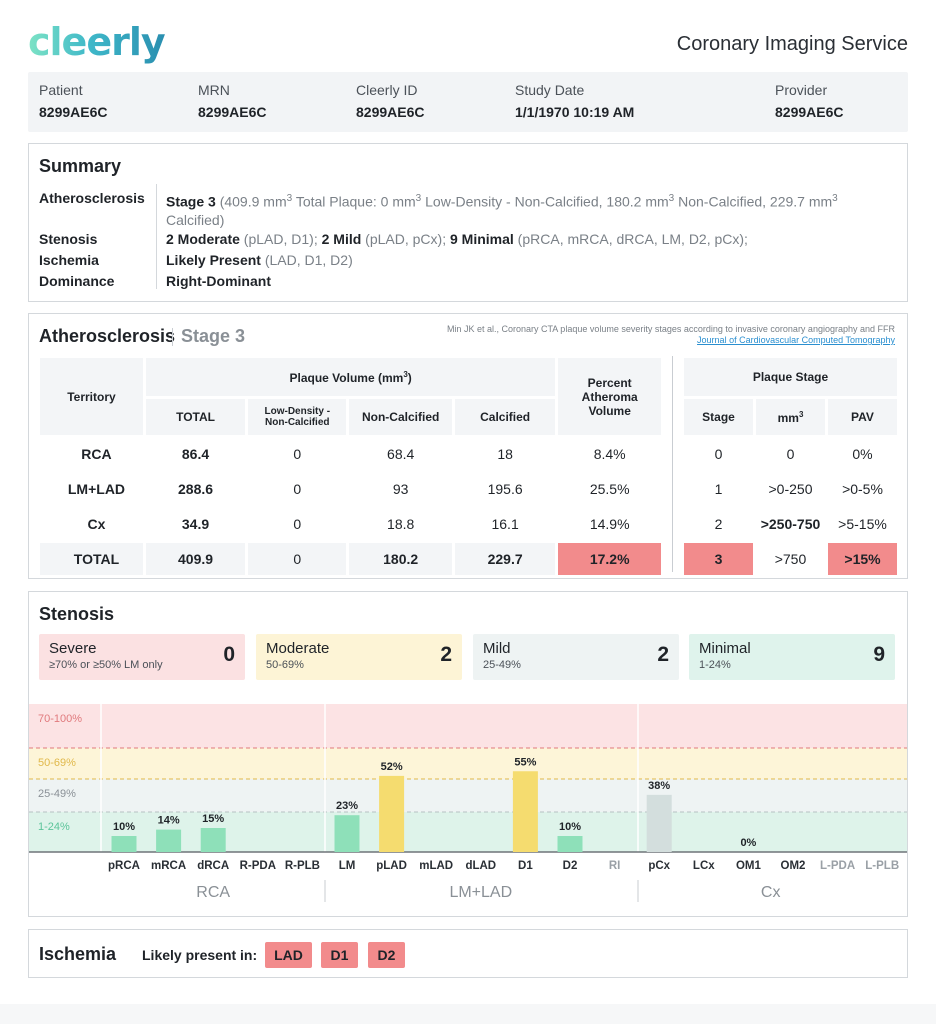 The height and width of the screenshot is (1024, 936). Describe the element at coordinates (350, 489) in the screenshot. I see `table-row: LM+LAD 288.6 0 93 195.6 25.5%` at that location.